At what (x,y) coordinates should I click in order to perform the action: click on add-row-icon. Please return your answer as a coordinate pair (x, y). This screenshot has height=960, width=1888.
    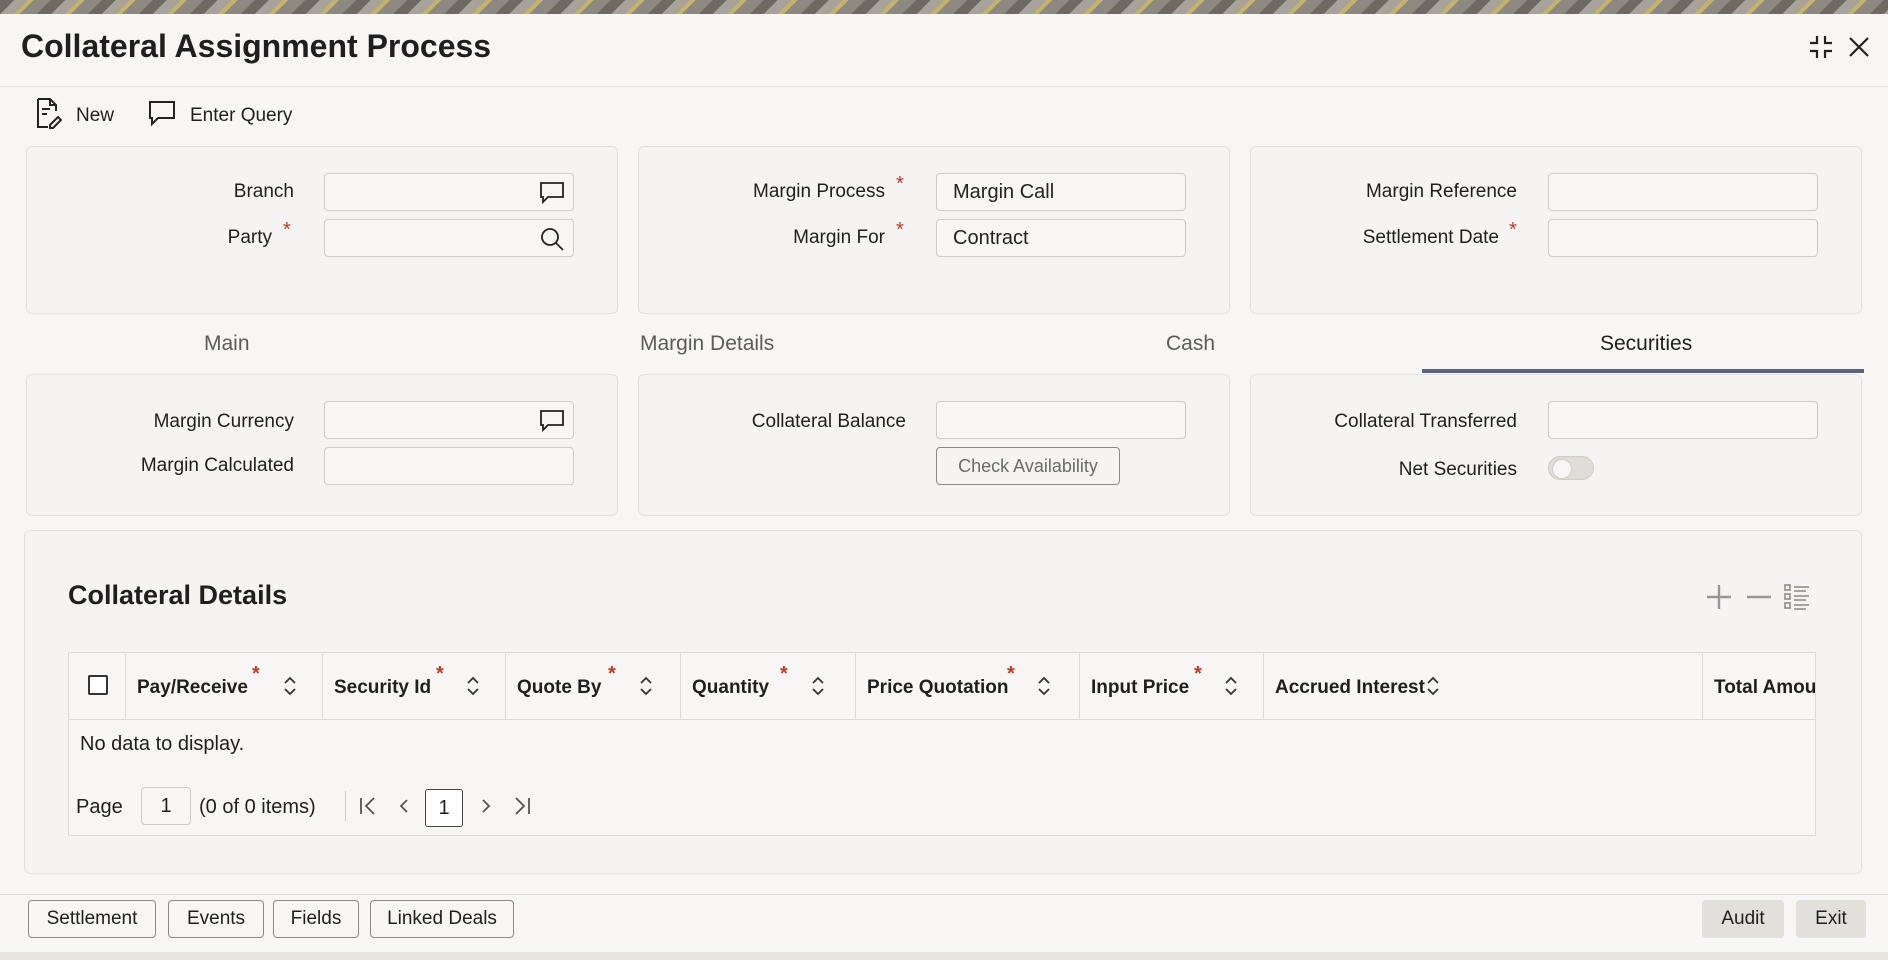
    Looking at the image, I should click on (1719, 597).